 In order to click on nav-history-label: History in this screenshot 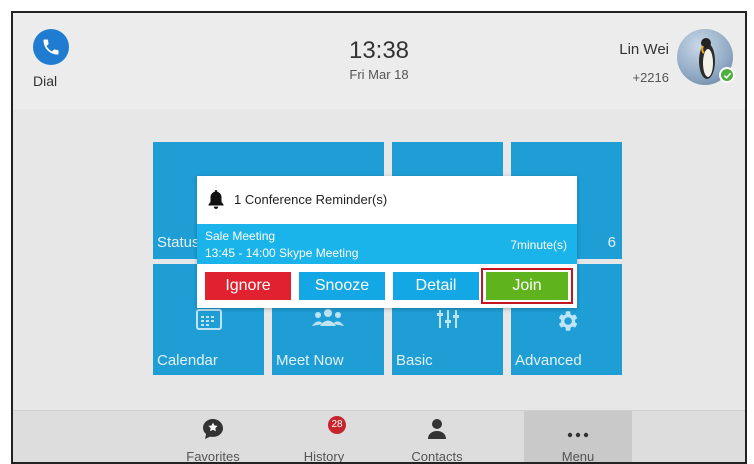, I will do `click(324, 456)`.